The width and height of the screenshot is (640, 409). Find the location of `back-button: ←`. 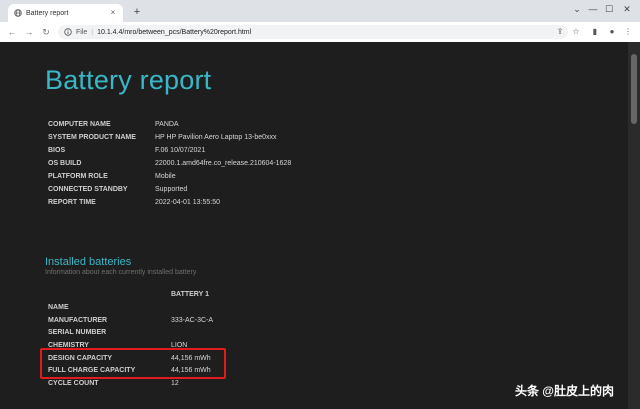

back-button: ← is located at coordinates (12, 32).